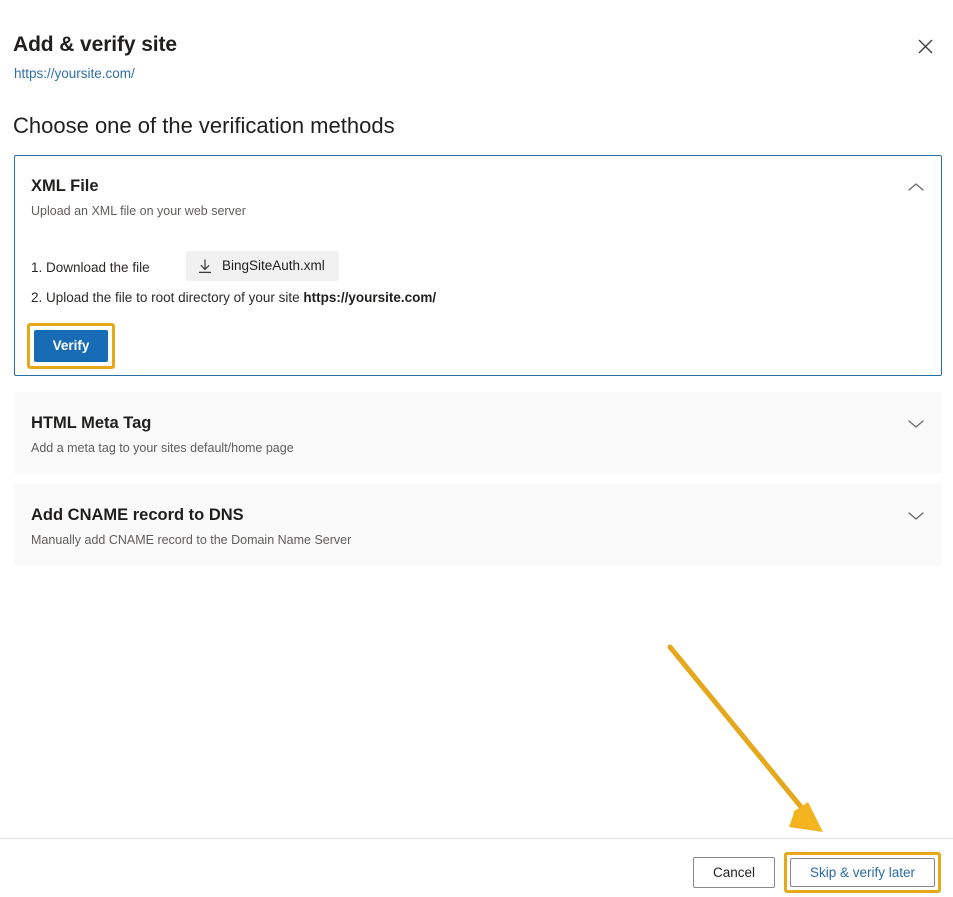 This screenshot has width=953, height=897. I want to click on close-icon, so click(925, 46).